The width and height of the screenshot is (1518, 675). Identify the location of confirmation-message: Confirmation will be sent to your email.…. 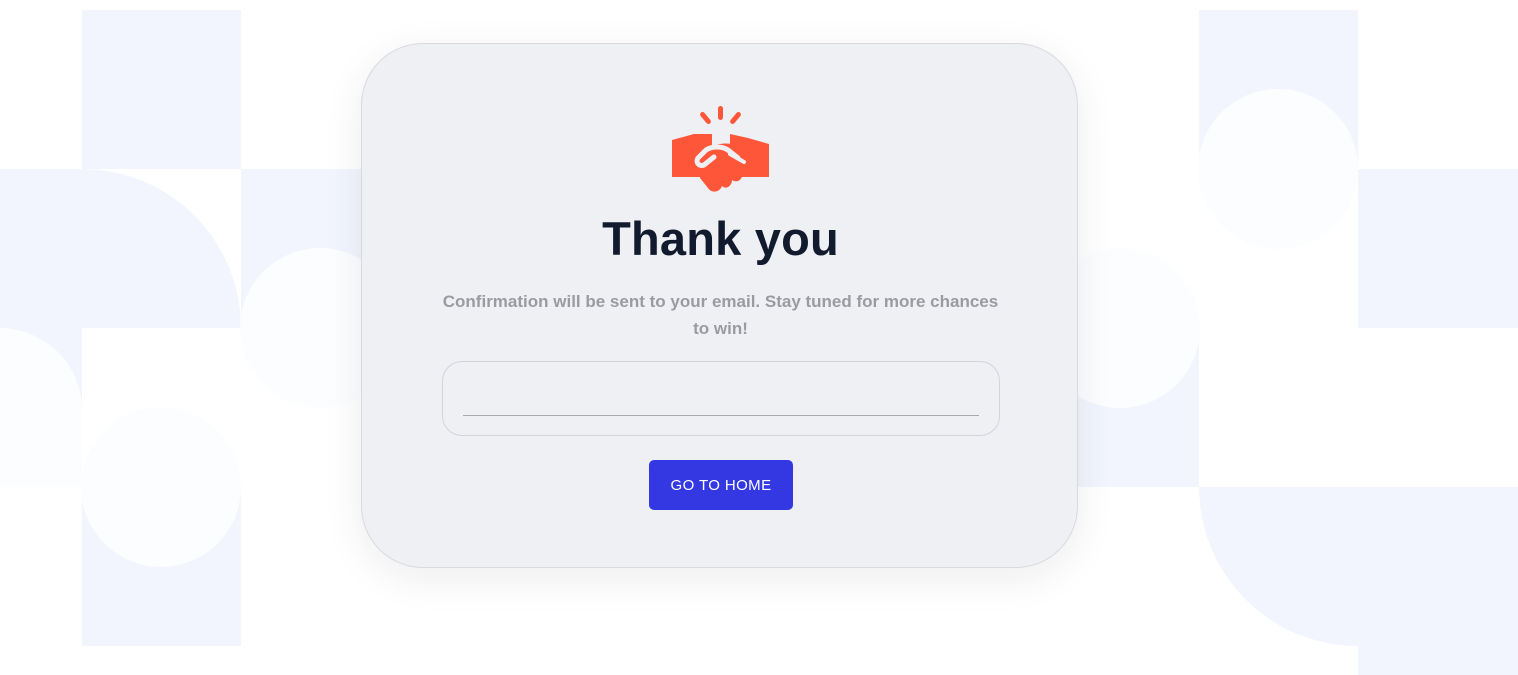
(720, 315).